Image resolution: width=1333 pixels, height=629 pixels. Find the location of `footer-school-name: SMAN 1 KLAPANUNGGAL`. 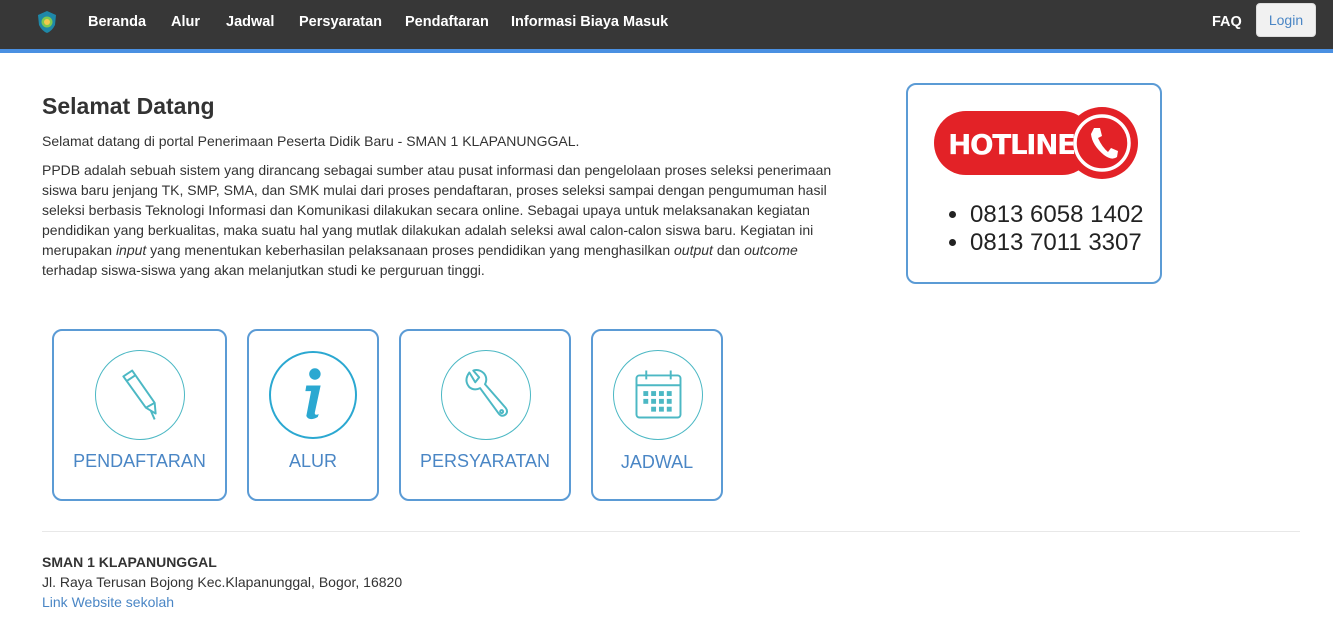

footer-school-name: SMAN 1 KLAPANUNGGAL is located at coordinates (129, 562).